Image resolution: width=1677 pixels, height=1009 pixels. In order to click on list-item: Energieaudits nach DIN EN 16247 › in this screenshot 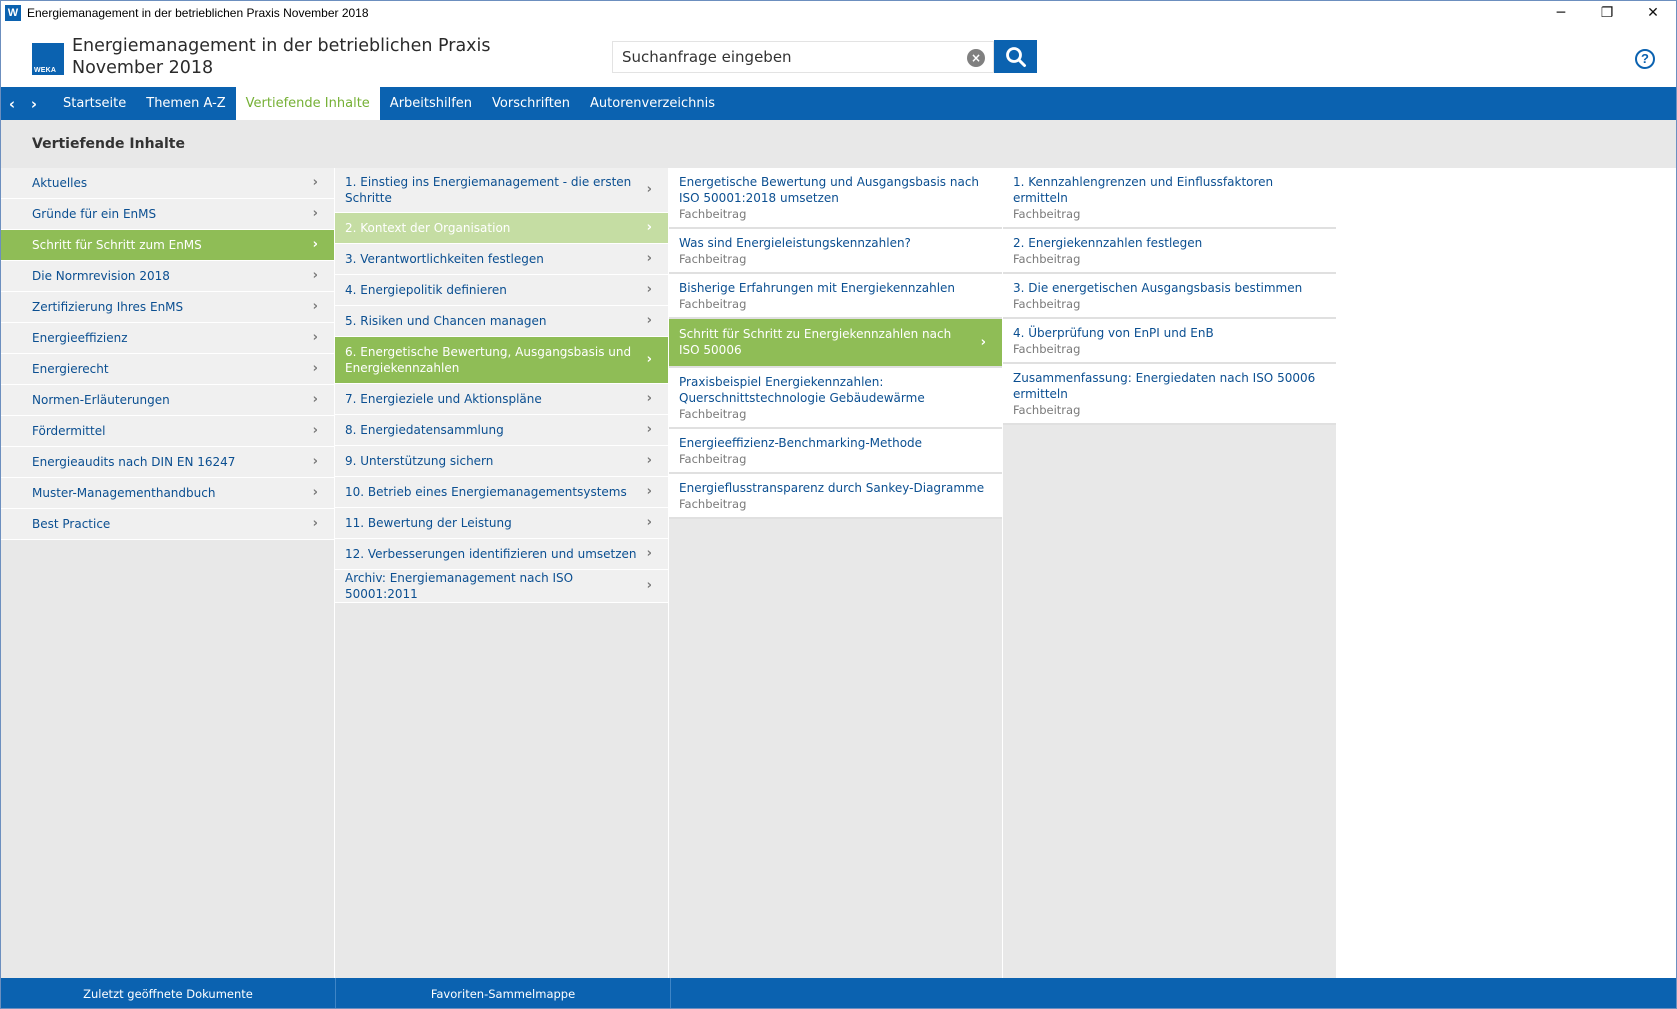, I will do `click(167, 462)`.